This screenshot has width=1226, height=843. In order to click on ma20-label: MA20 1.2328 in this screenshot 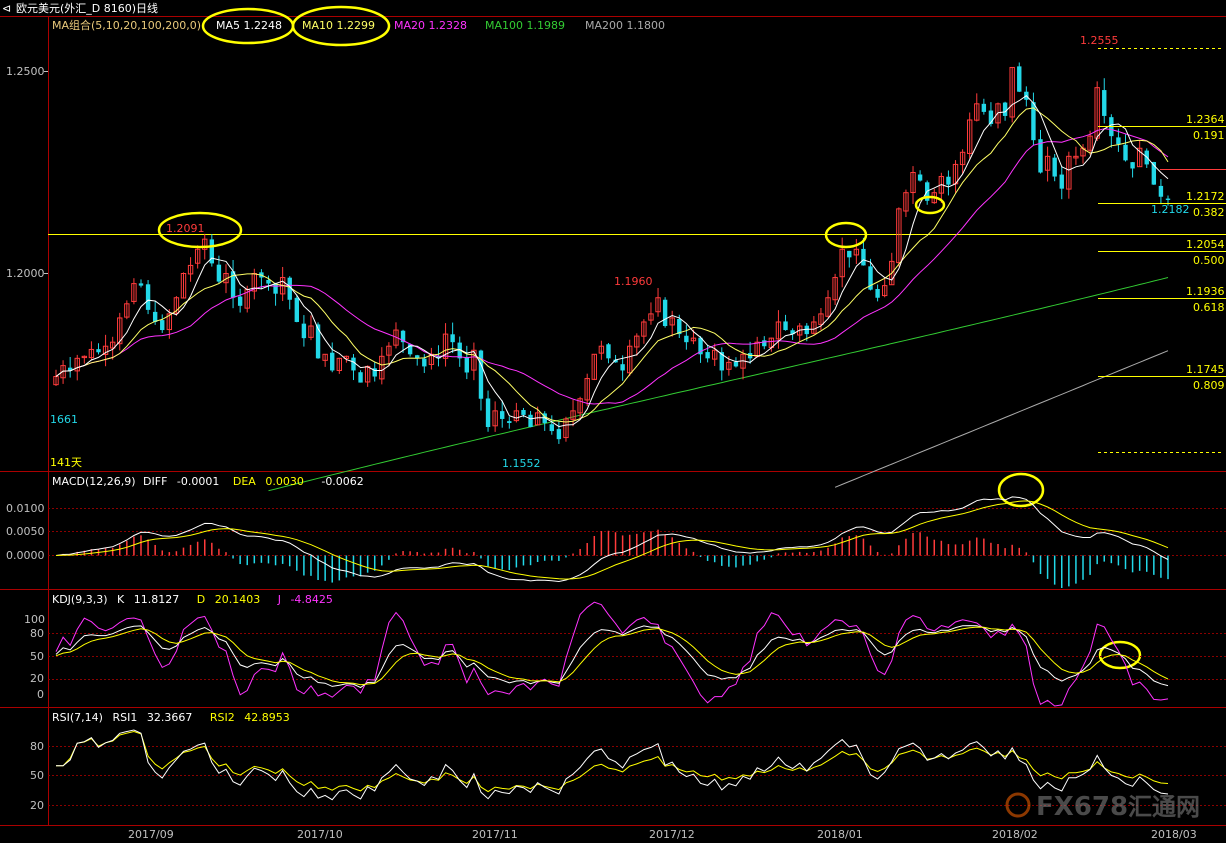, I will do `click(430, 25)`.